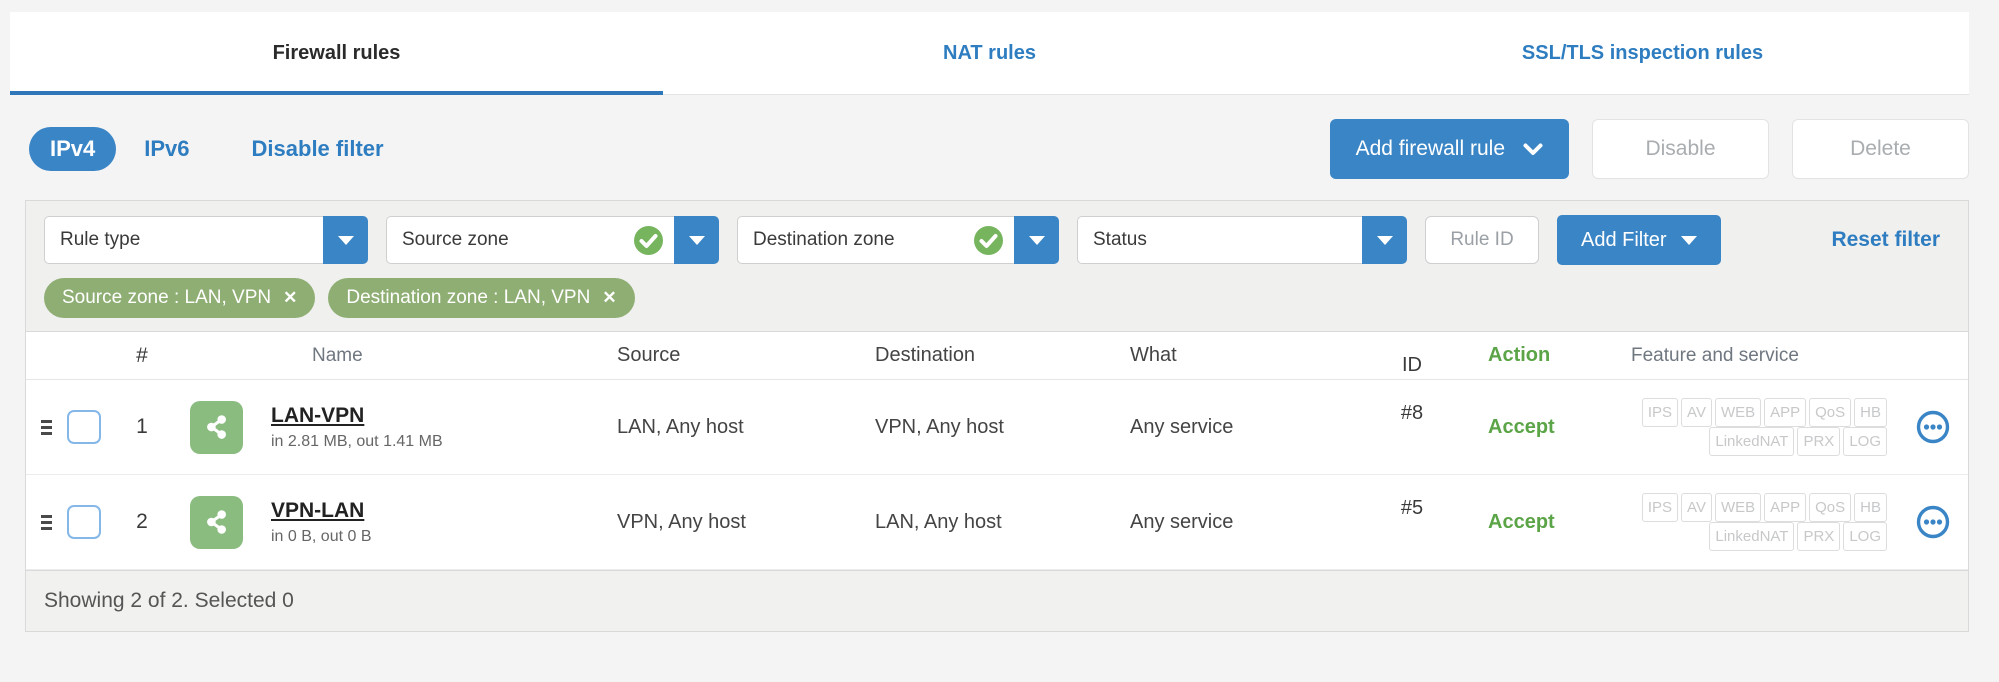  I want to click on header-num: #, so click(142, 355).